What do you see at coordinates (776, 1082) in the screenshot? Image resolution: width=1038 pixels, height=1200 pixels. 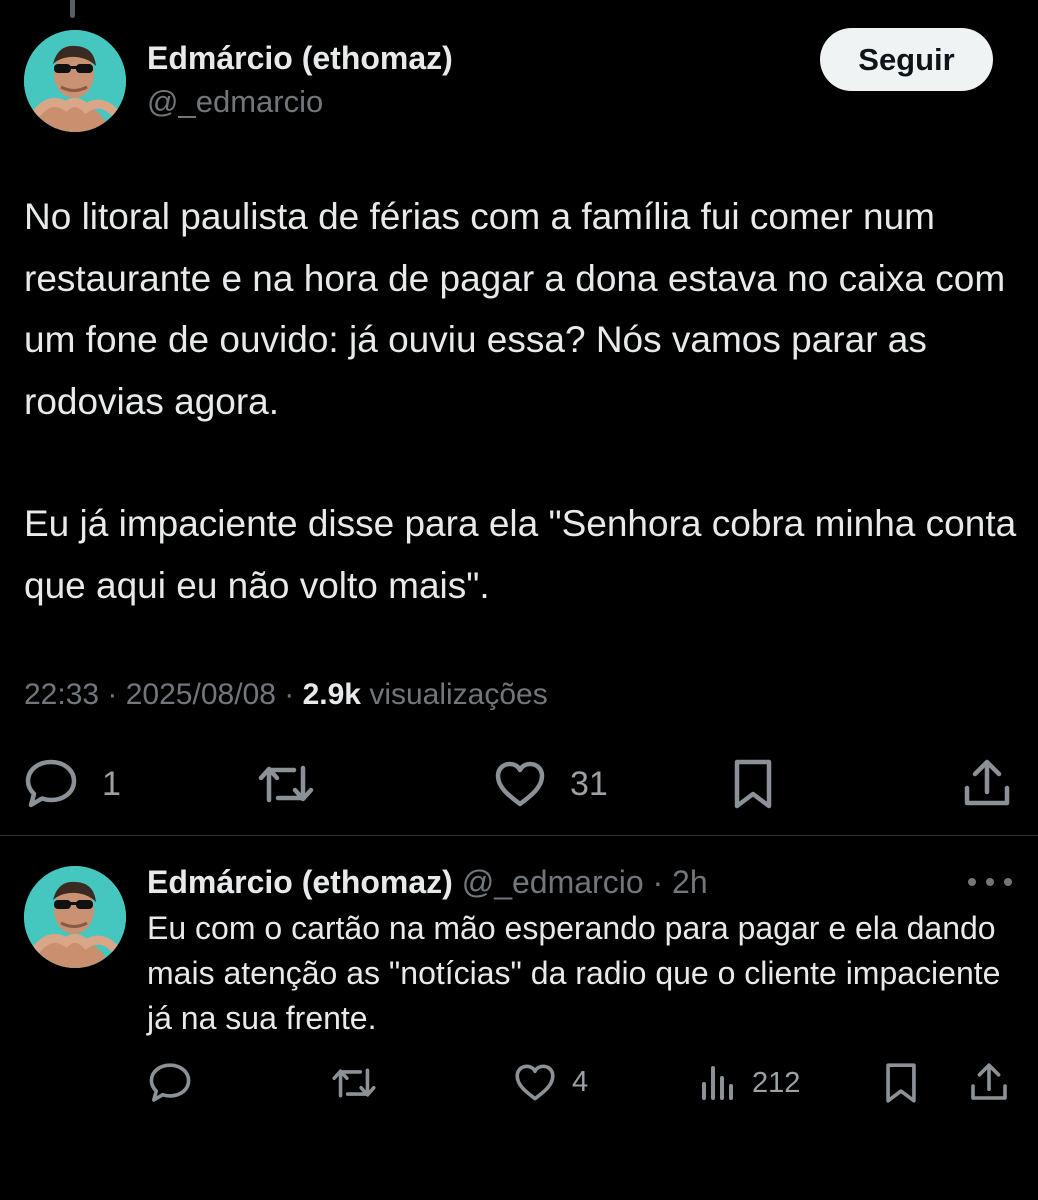 I see `views-count: 212` at bounding box center [776, 1082].